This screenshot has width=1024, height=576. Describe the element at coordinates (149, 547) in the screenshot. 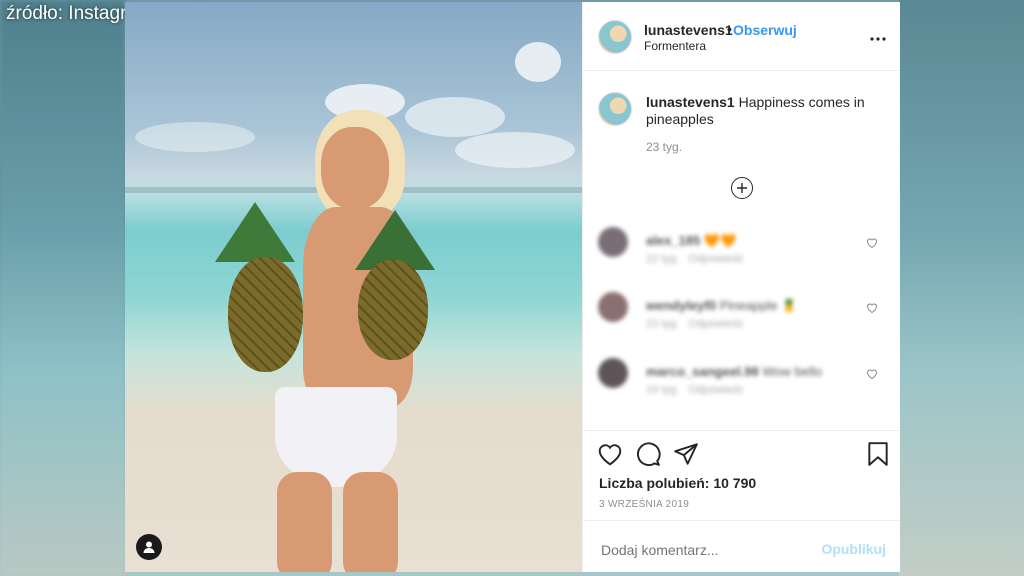

I see `user-tag-icon` at that location.